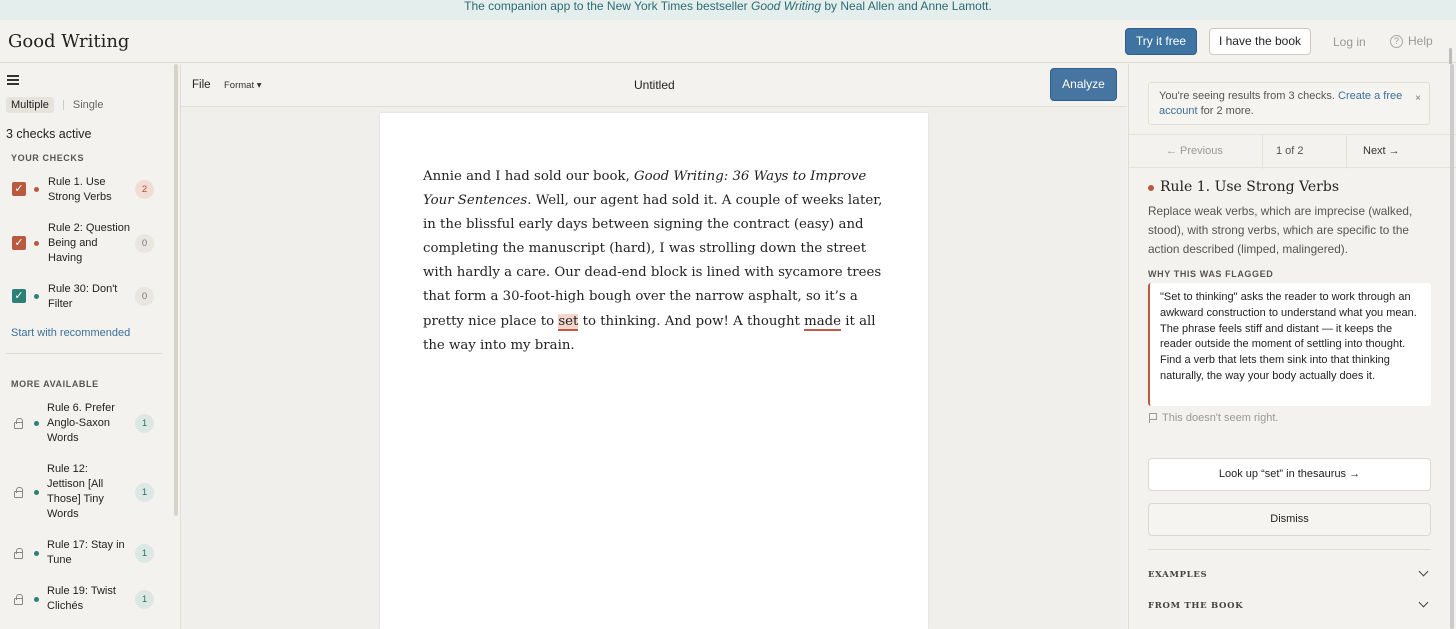 The width and height of the screenshot is (1456, 629). I want to click on why-flagged-heading: WHY THIS WAS FLAGGED, so click(1211, 274).